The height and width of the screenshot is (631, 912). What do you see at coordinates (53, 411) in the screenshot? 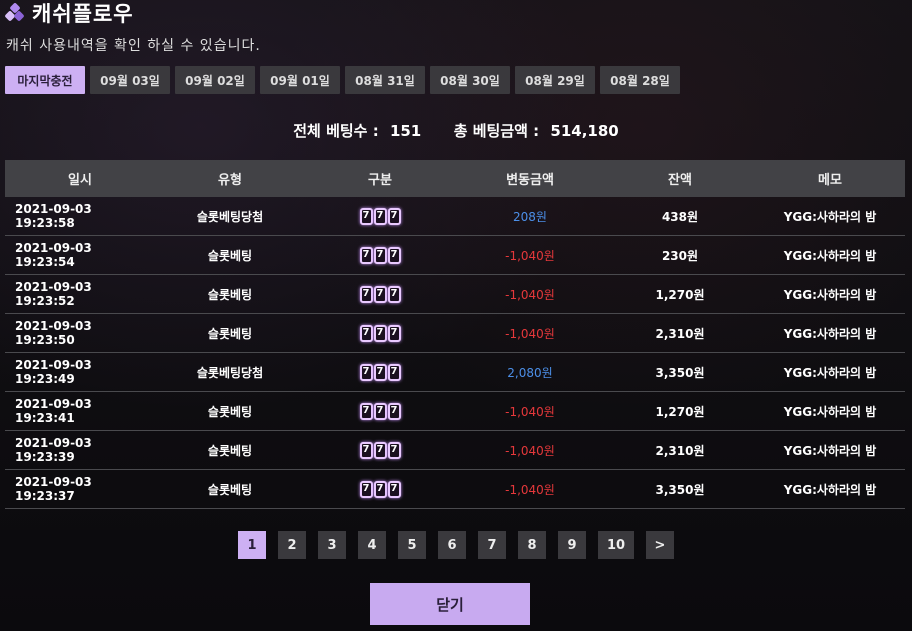
I see `row-datetime: 2021-09-03 19:23:41` at bounding box center [53, 411].